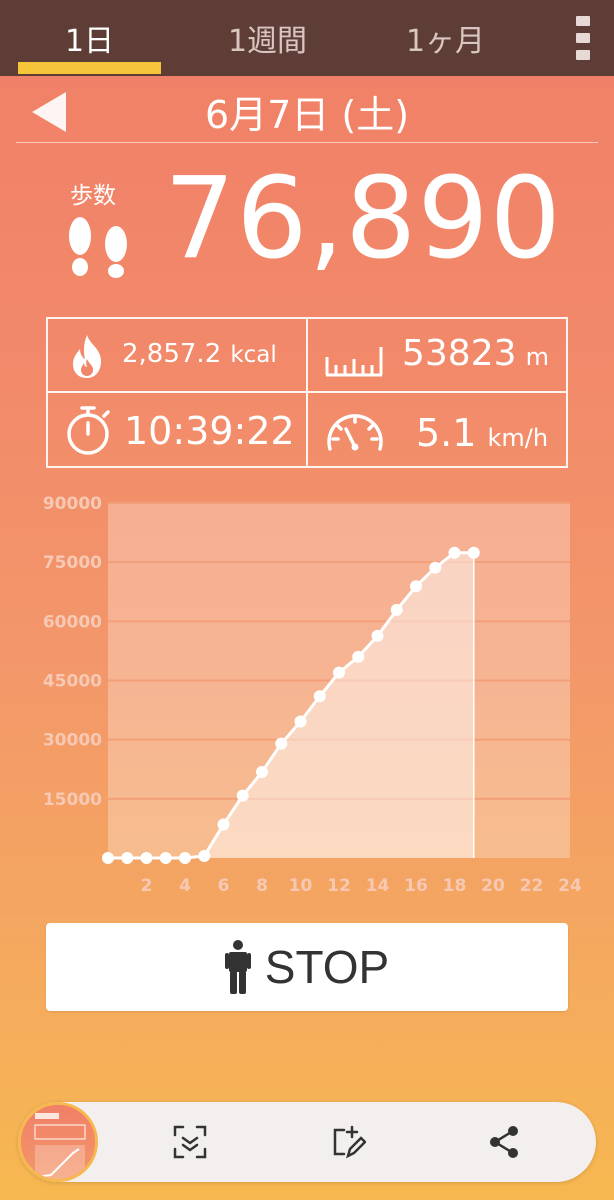  Describe the element at coordinates (72, 741) in the screenshot. I see `y-tick-label: 30000` at that location.